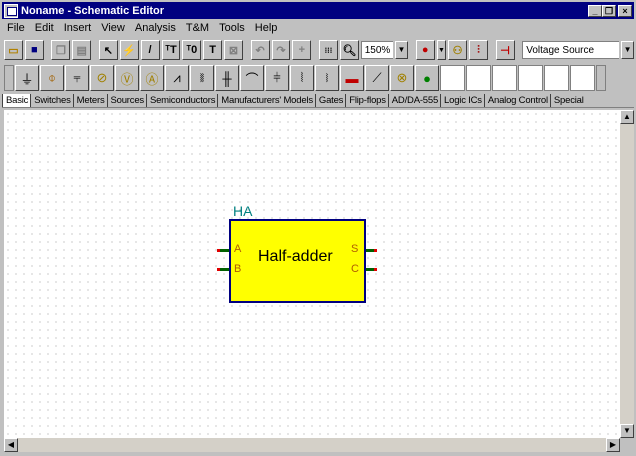  Describe the element at coordinates (52, 78) in the screenshot. I see `voltage-source-icon: ⌽` at that location.